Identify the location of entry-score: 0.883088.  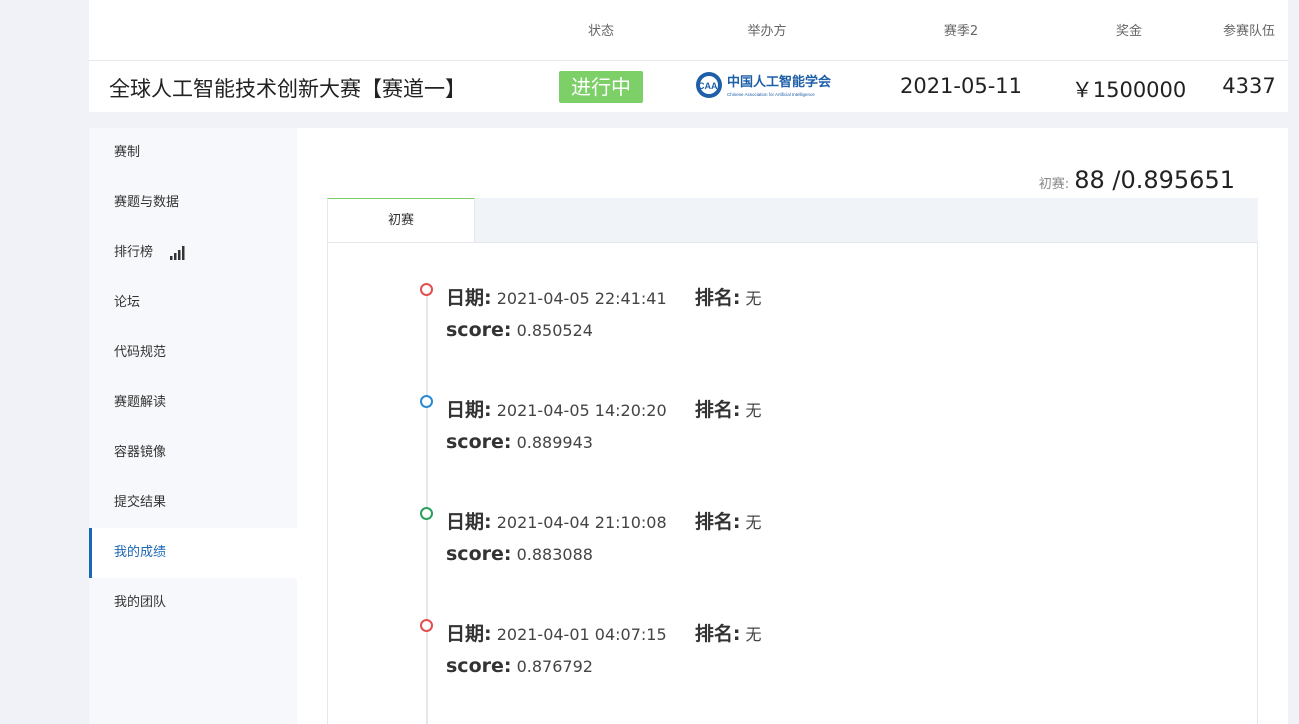
(554, 554).